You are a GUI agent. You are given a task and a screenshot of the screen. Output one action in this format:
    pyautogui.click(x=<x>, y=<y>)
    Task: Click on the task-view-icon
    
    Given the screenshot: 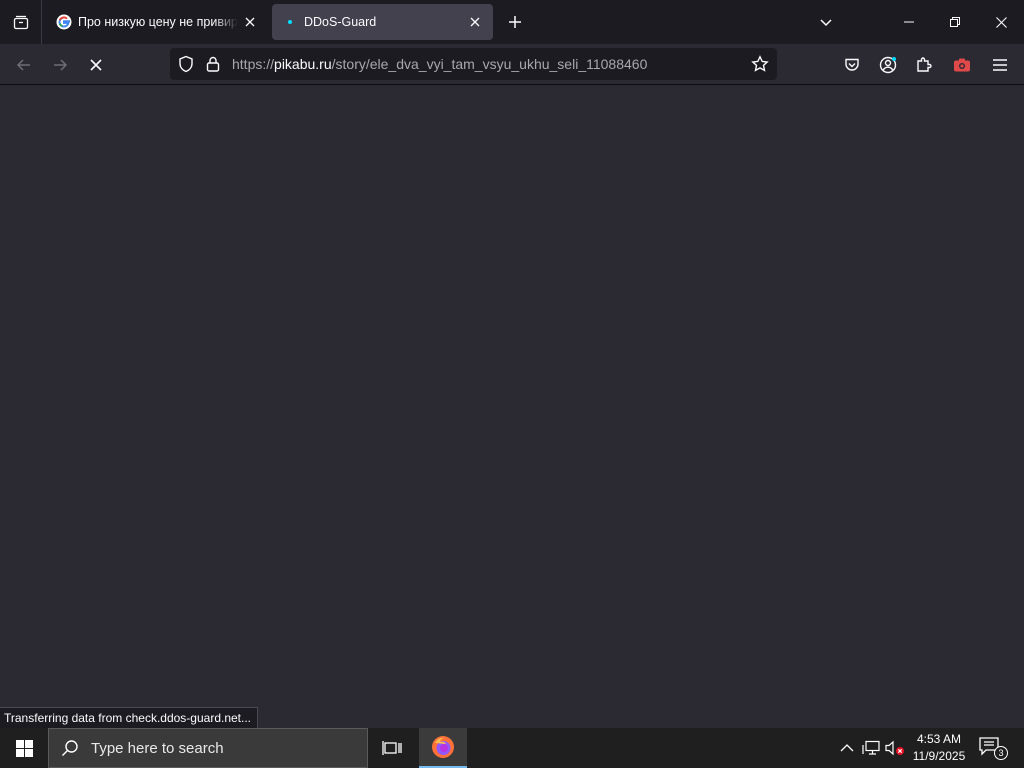 What is the action you would take?
    pyautogui.click(x=392, y=748)
    